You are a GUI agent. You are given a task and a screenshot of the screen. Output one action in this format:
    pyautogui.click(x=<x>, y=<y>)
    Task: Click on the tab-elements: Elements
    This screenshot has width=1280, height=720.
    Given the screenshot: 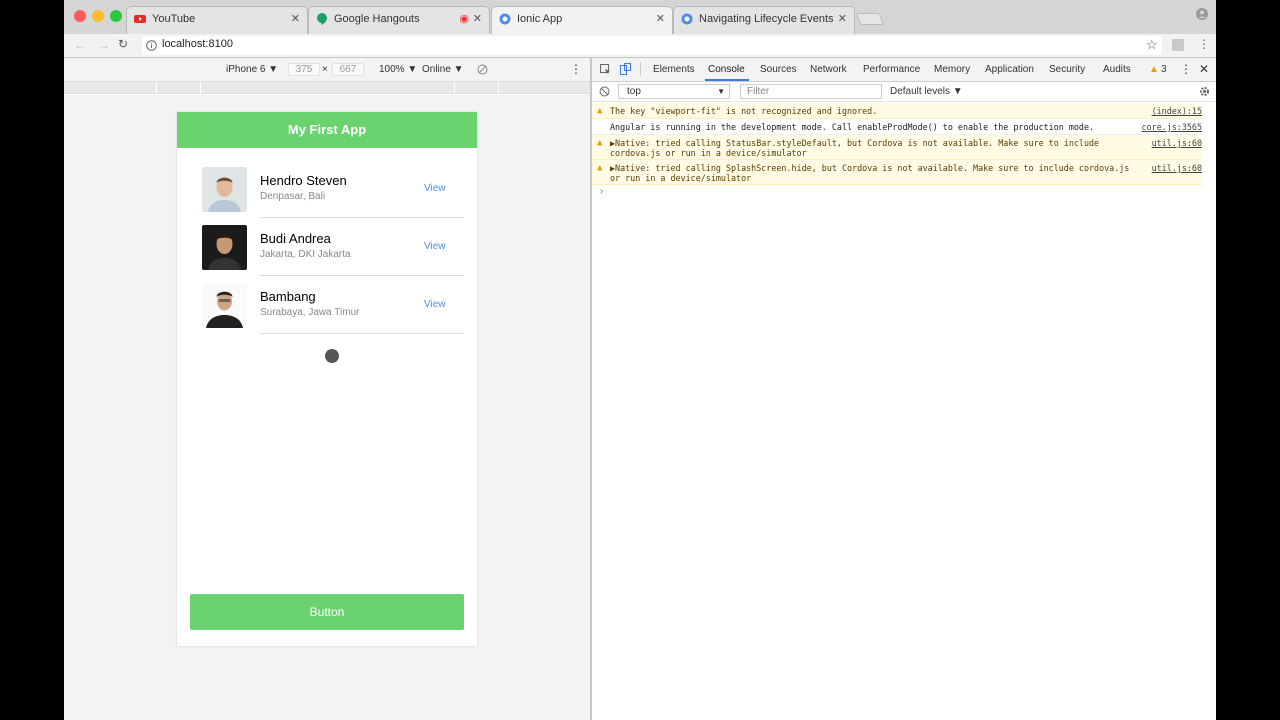 What is the action you would take?
    pyautogui.click(x=674, y=69)
    